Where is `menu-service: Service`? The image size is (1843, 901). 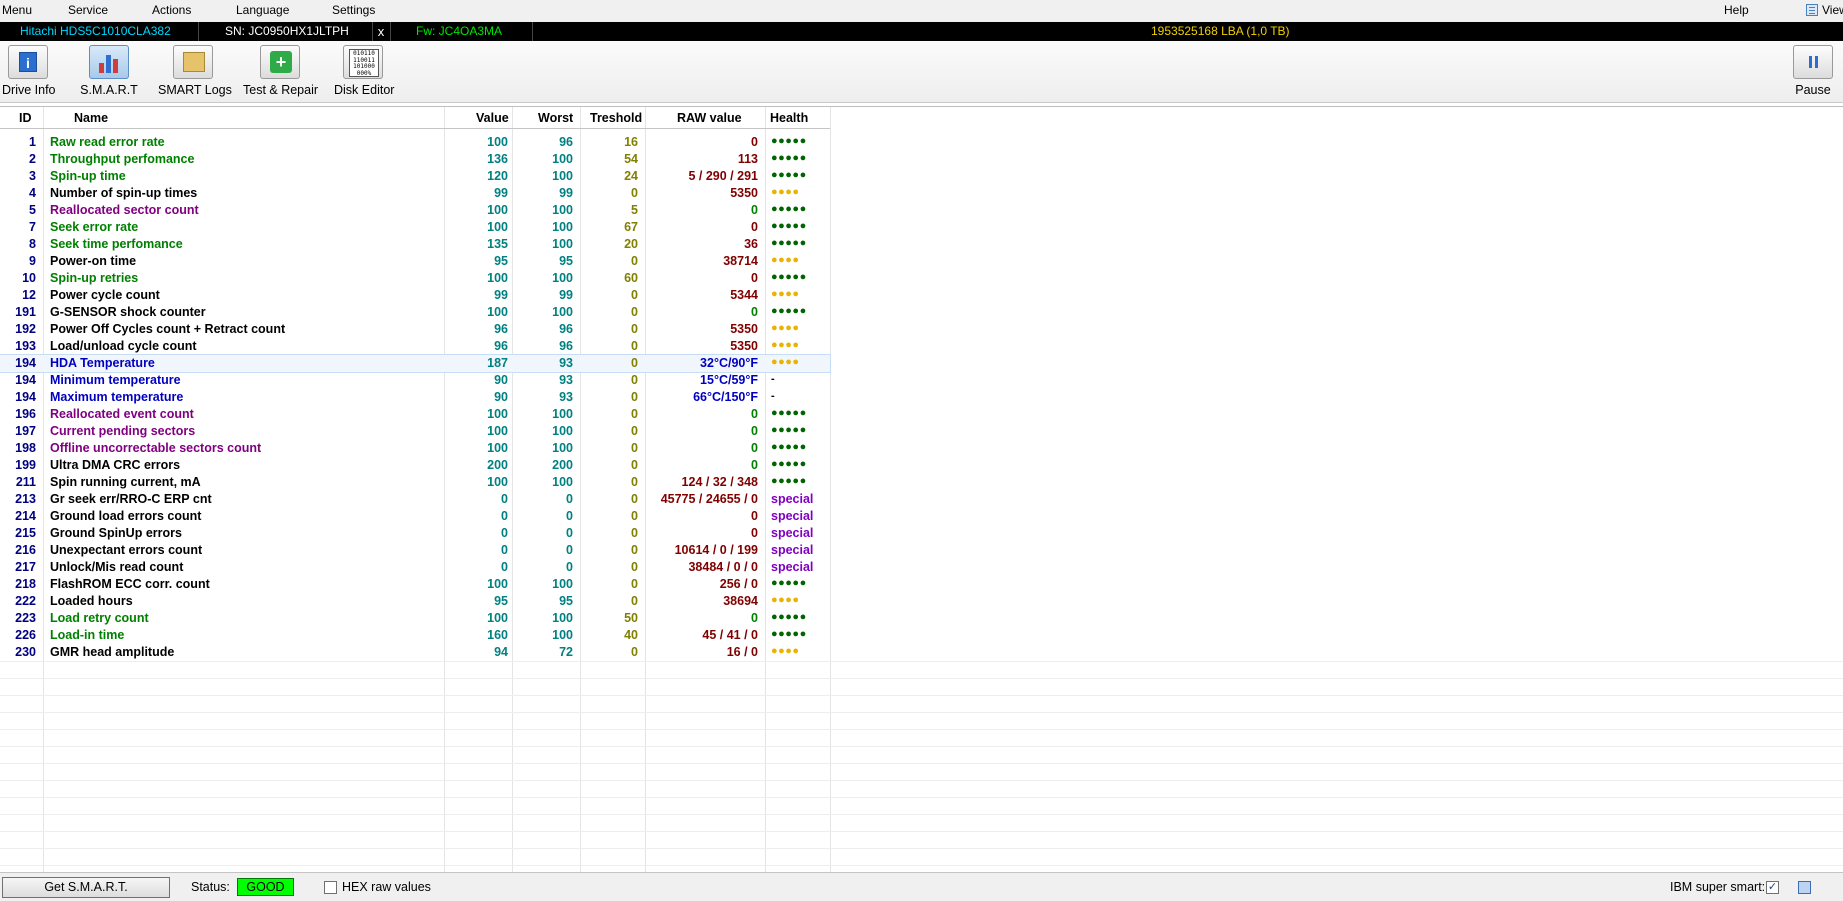
menu-service: Service is located at coordinates (88, 10).